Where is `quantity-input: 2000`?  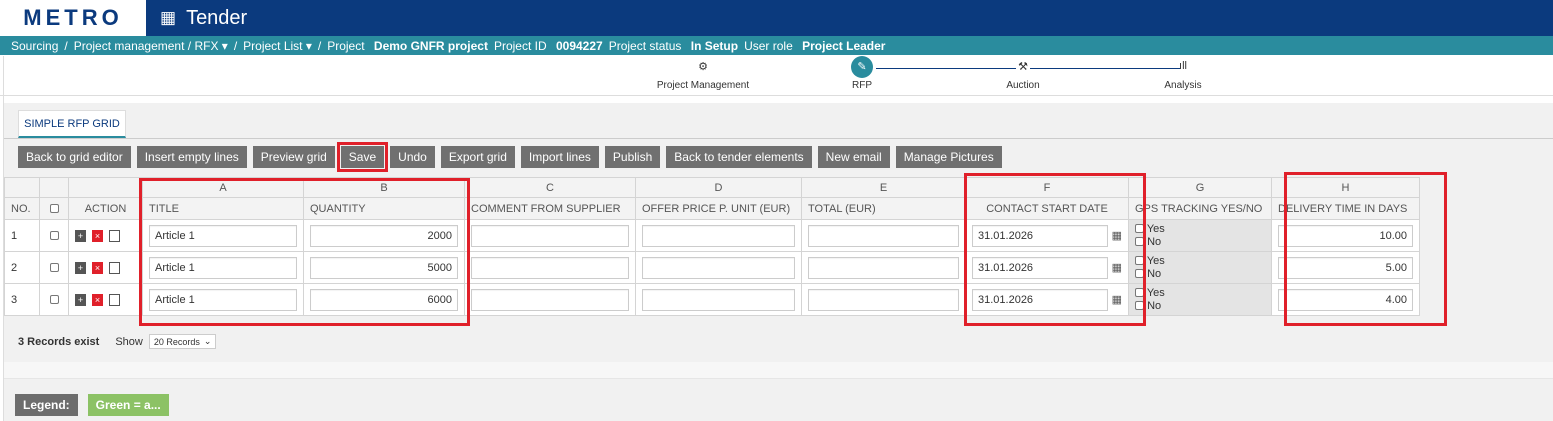 quantity-input: 2000 is located at coordinates (384, 235).